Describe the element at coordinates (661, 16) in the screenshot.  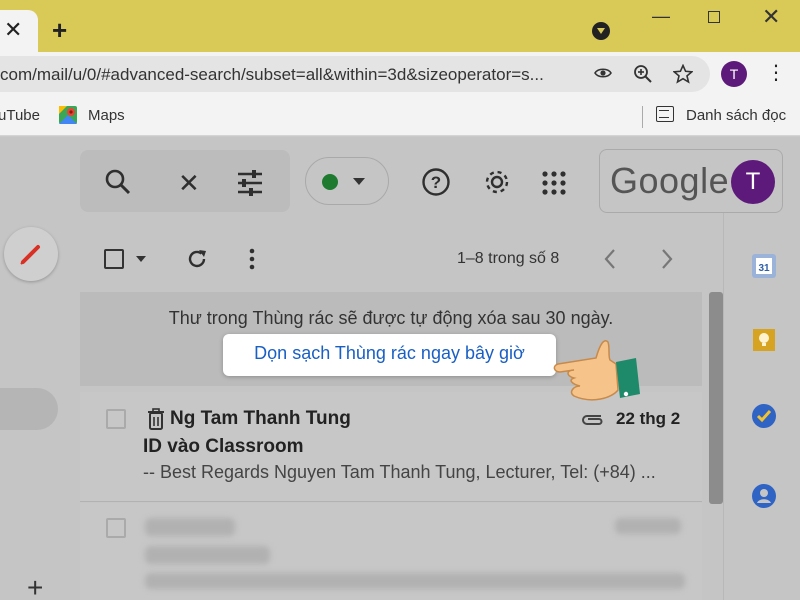
I see `minimize-button: —` at that location.